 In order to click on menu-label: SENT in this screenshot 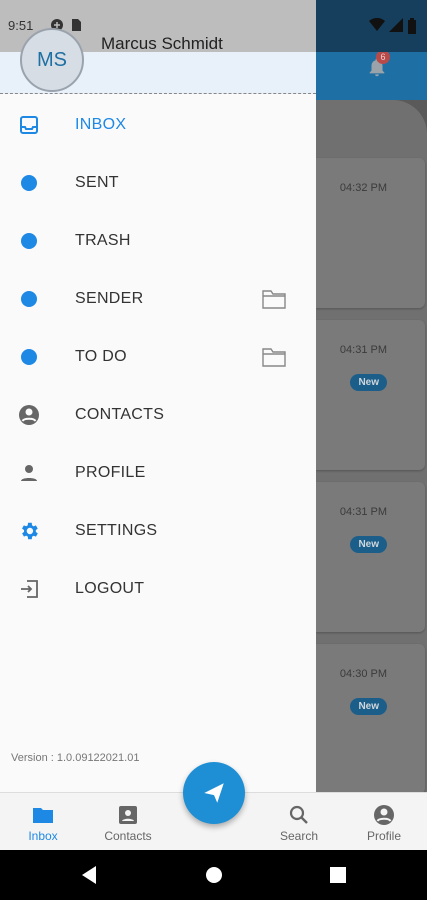, I will do `click(97, 182)`.